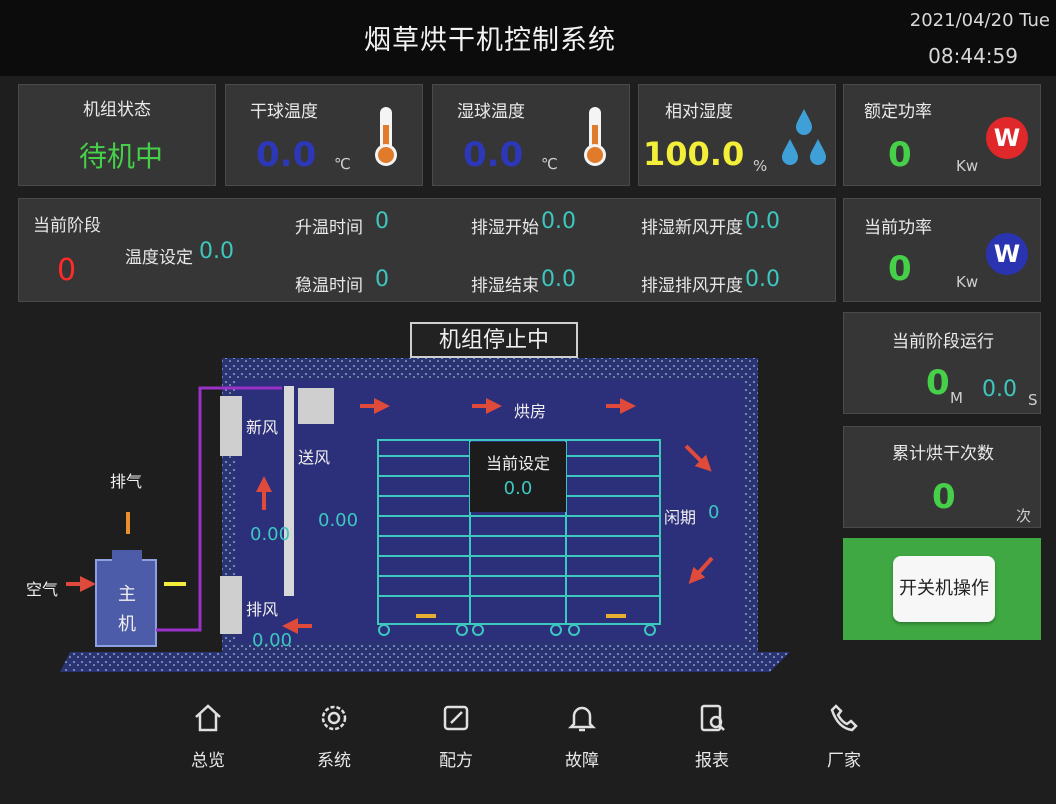  I want to click on current-power-label: 当前功率, so click(898, 228).